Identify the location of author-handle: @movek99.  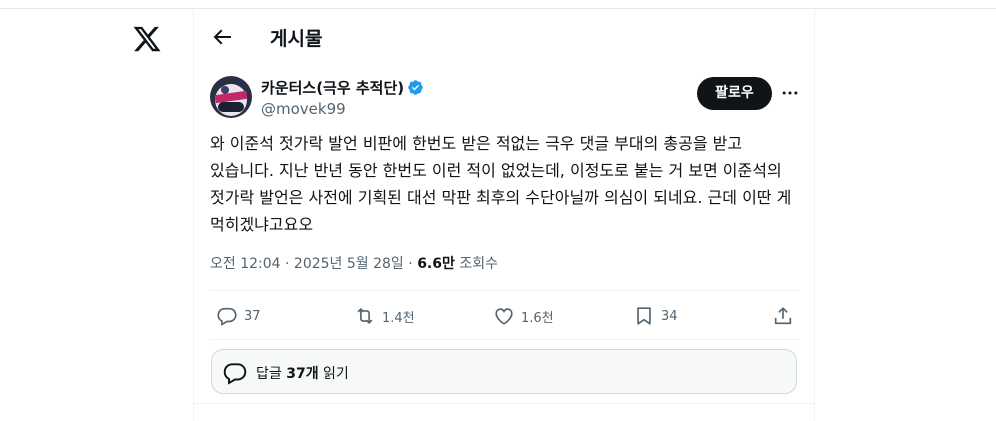
(303, 109).